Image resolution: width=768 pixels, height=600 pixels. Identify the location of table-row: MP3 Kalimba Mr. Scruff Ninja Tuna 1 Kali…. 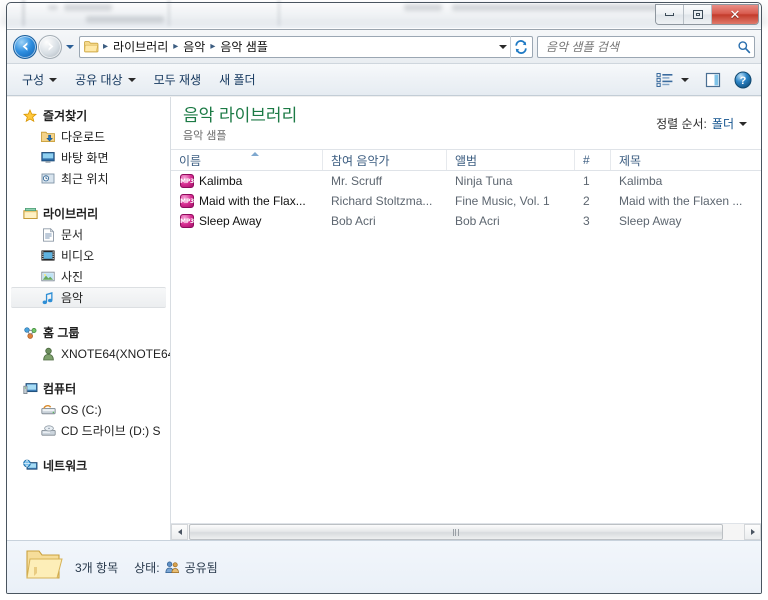
(466, 181).